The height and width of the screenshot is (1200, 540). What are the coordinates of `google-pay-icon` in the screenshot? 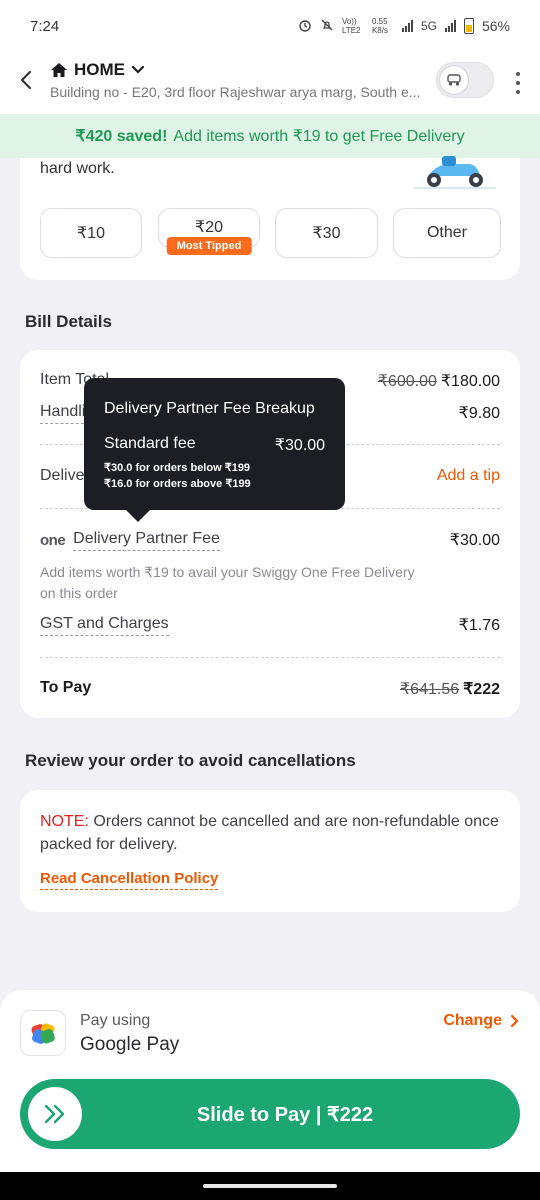 It's located at (43, 1033).